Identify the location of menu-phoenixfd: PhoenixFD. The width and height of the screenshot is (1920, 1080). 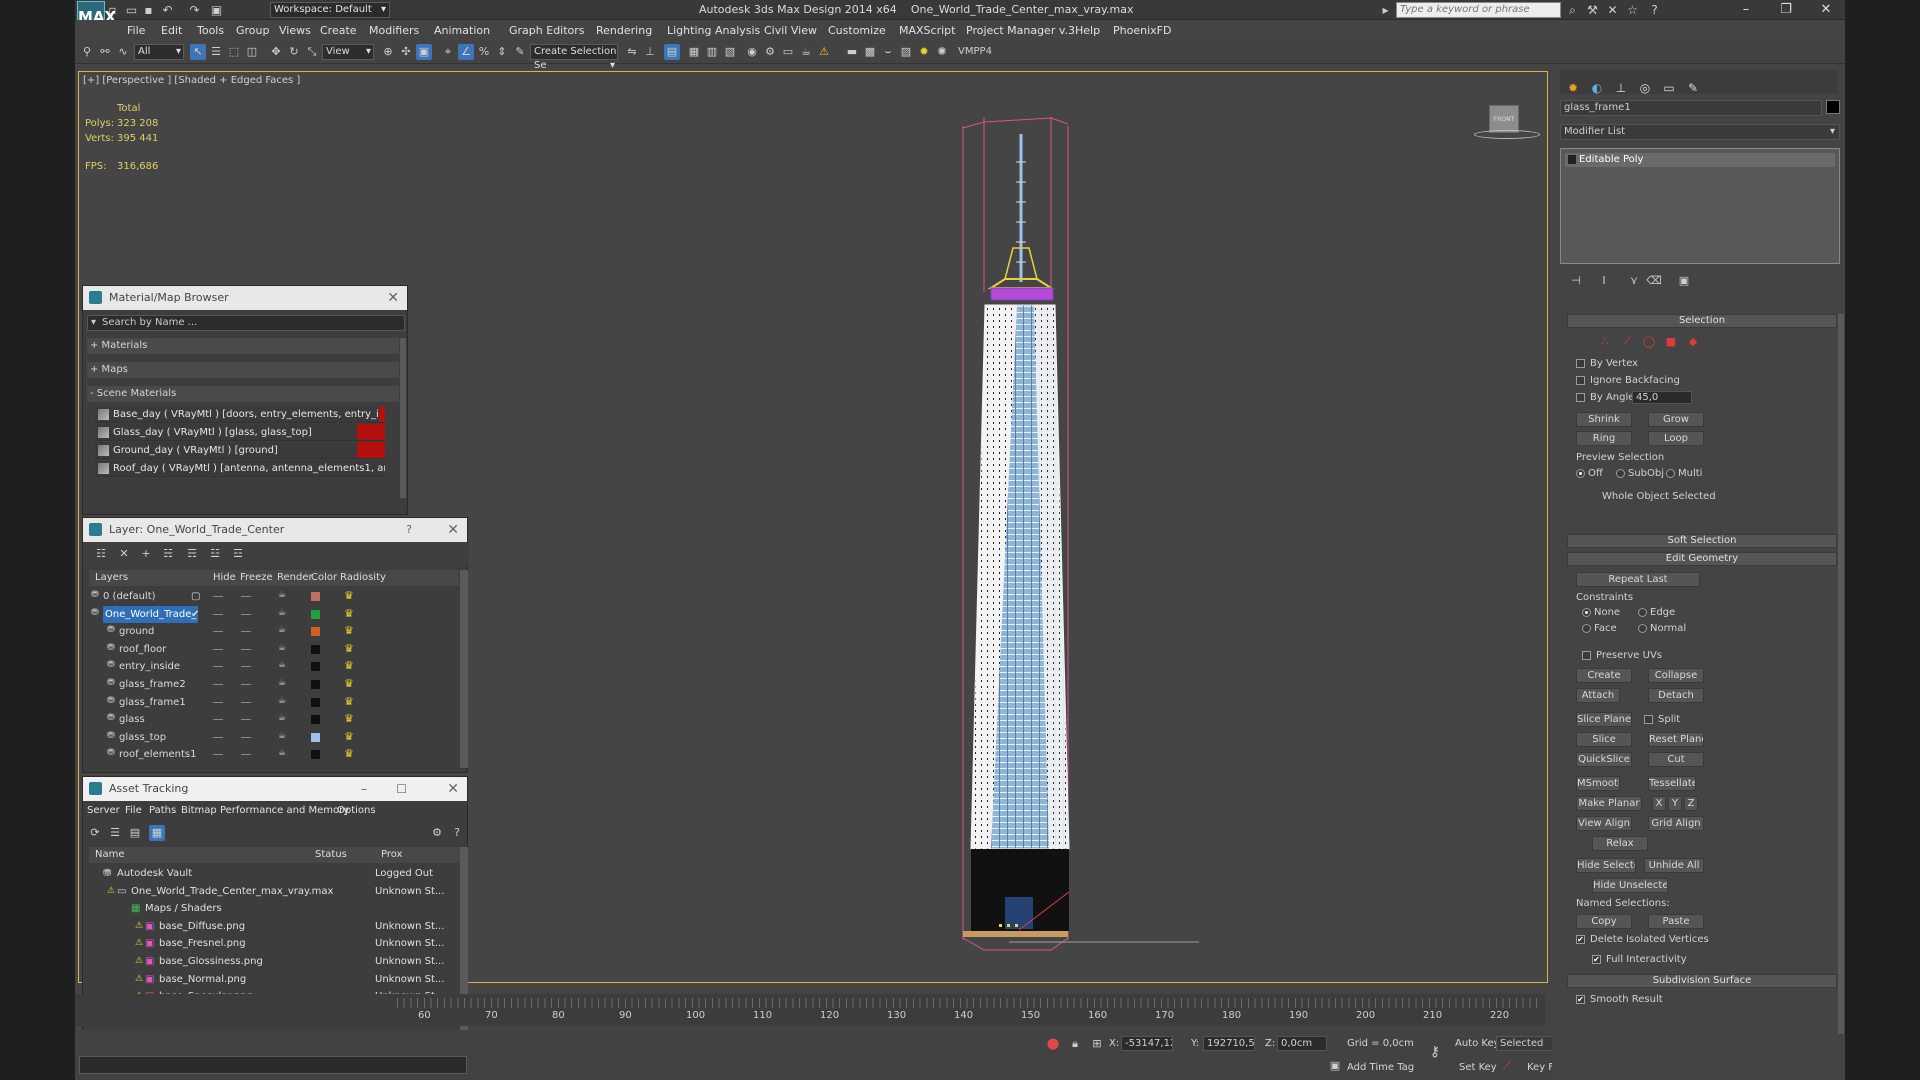
(1142, 30).